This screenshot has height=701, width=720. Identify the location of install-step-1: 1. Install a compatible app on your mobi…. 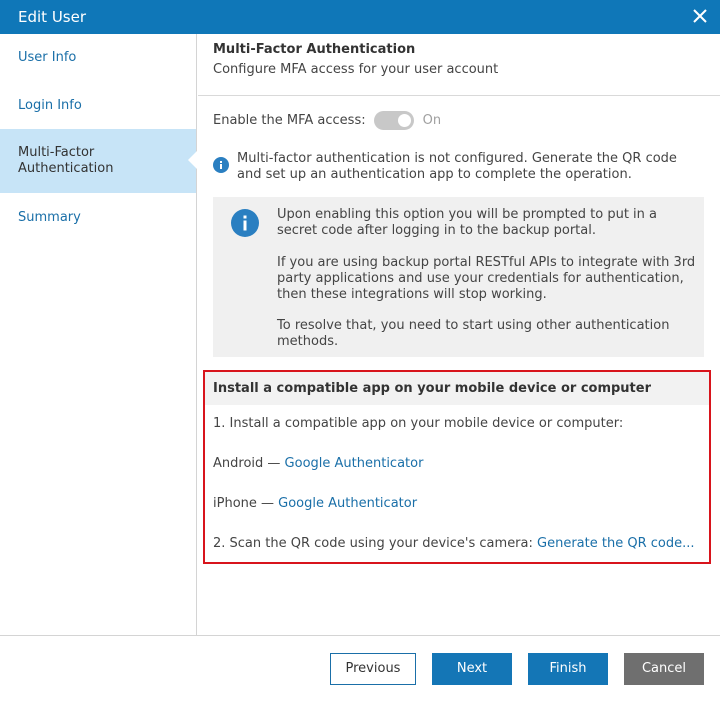
(418, 423).